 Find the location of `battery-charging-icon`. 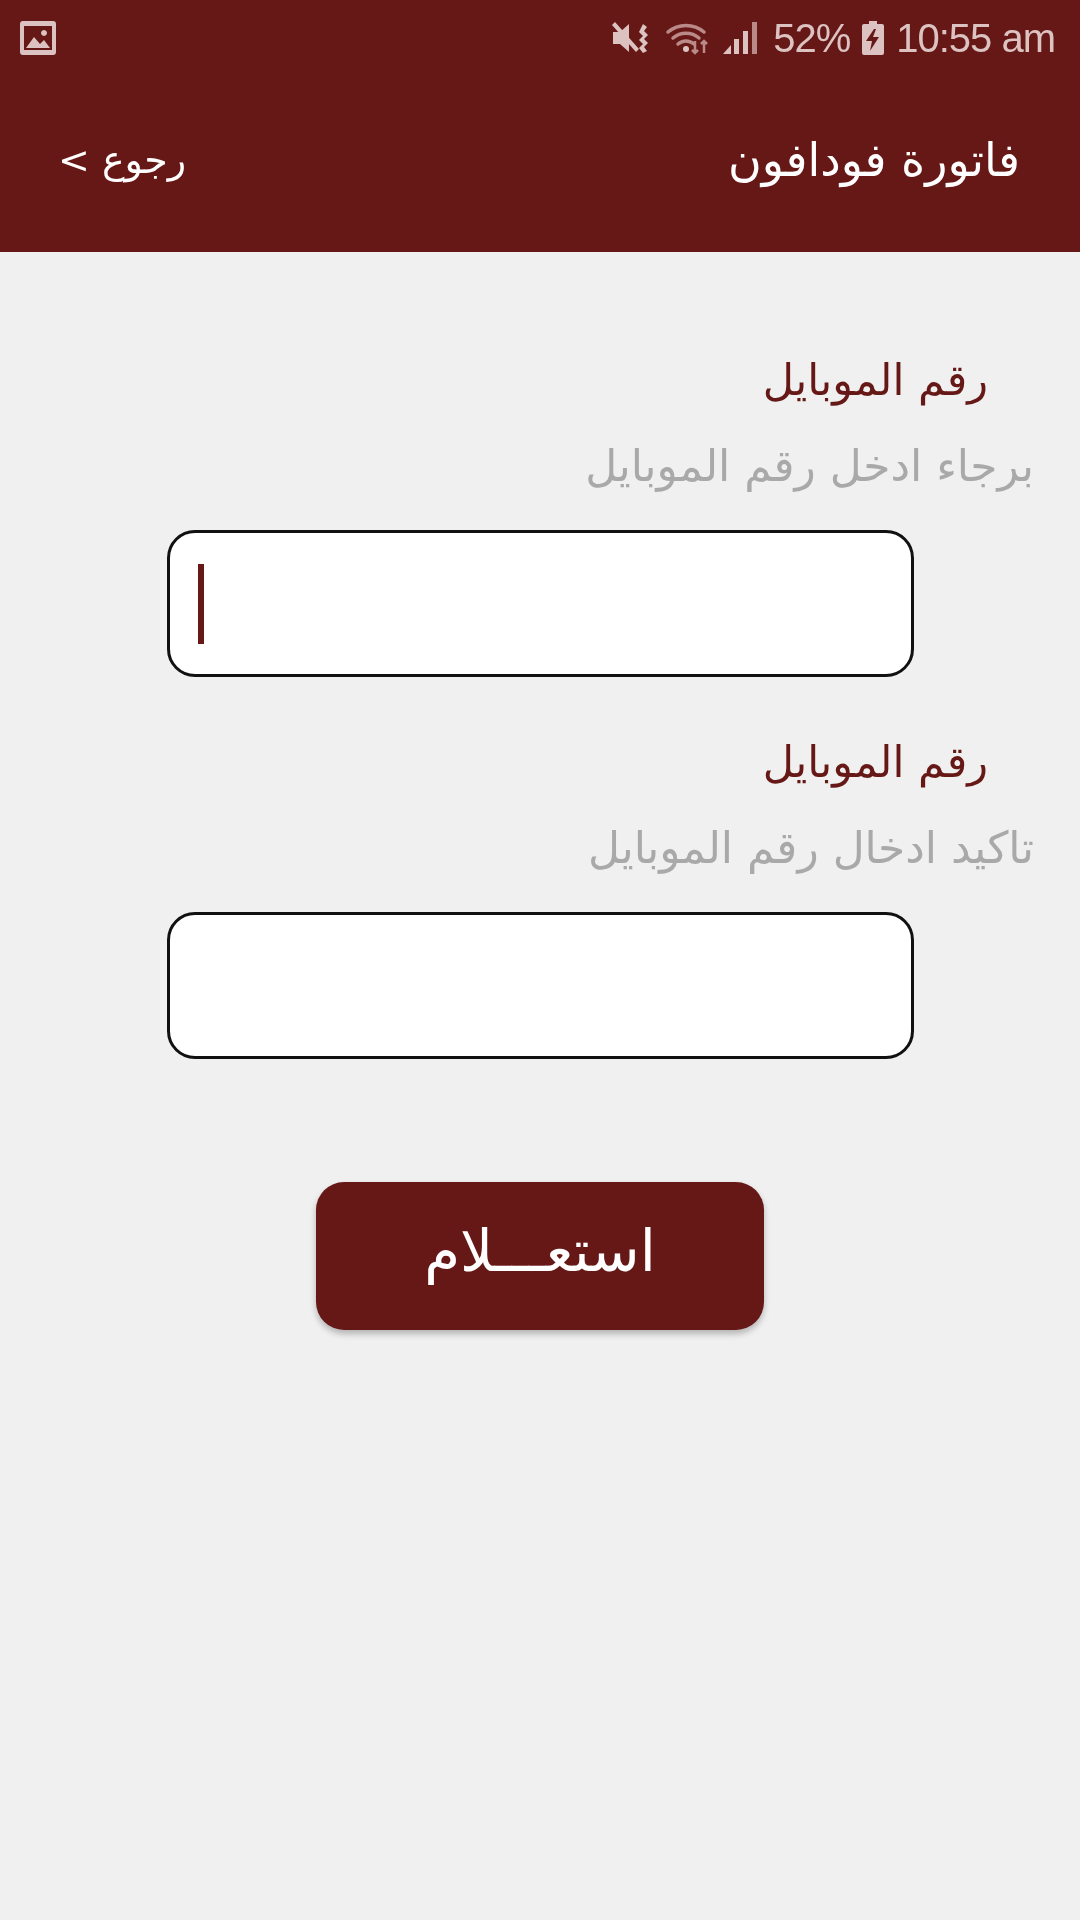

battery-charging-icon is located at coordinates (873, 37).